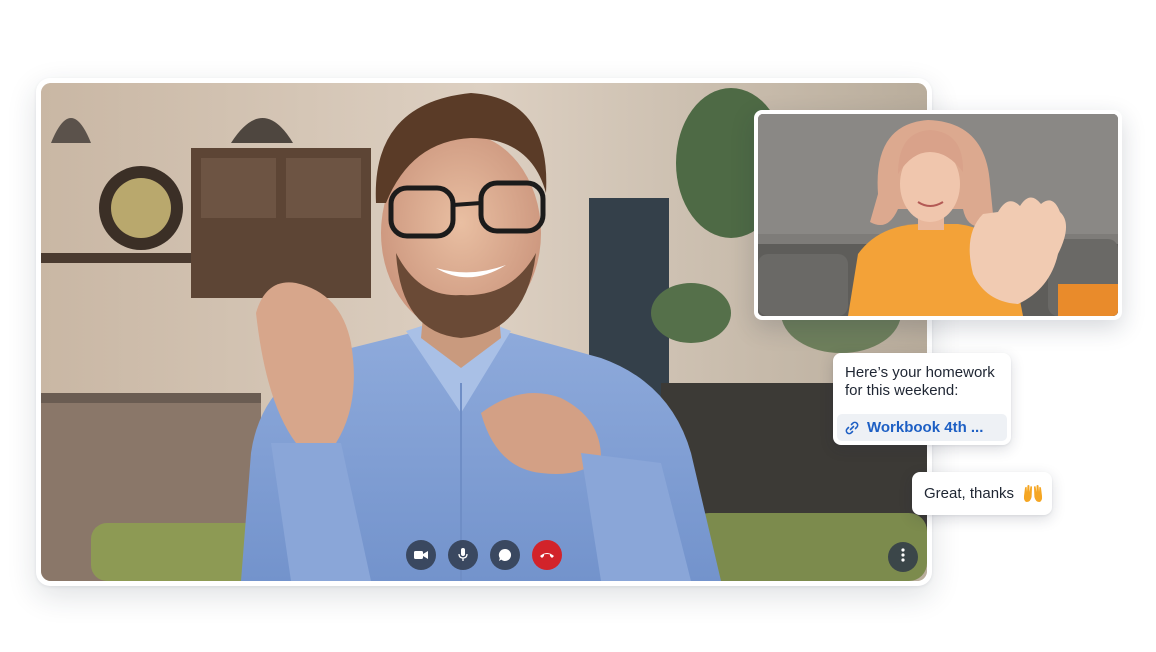 The width and height of the screenshot is (1156, 652). I want to click on microphone-icon, so click(463, 555).